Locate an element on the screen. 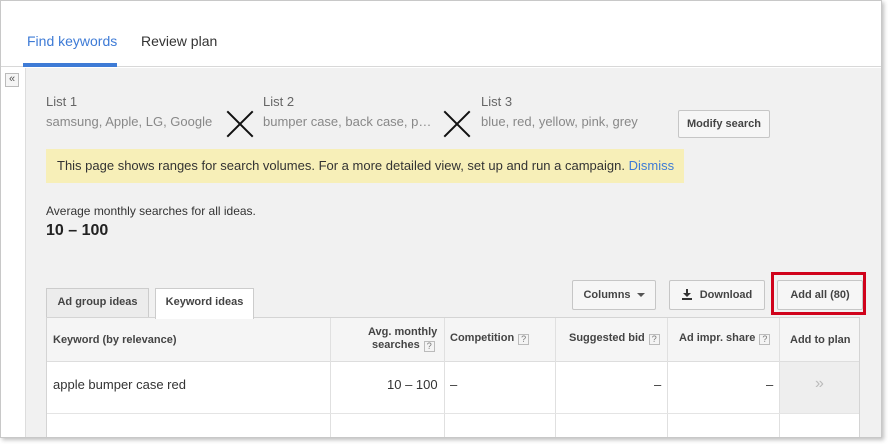  modify-search-button: Modify search is located at coordinates (724, 124).